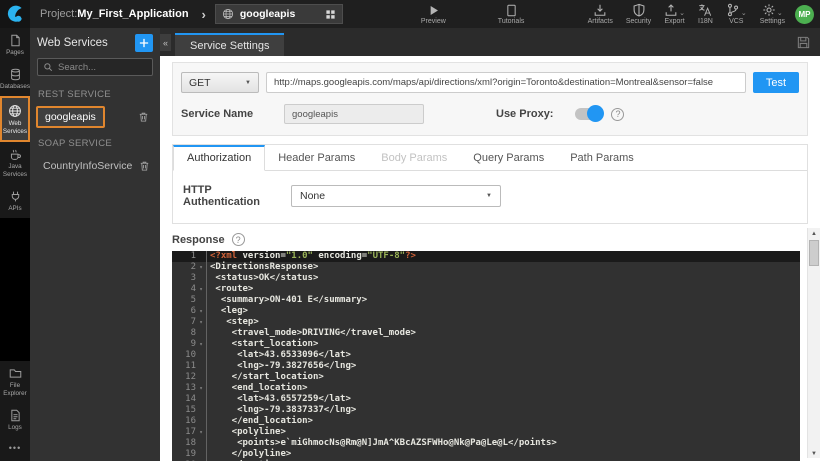  What do you see at coordinates (600, 21) in the screenshot?
I see `topbar-item-label: Artifacts` at bounding box center [600, 21].